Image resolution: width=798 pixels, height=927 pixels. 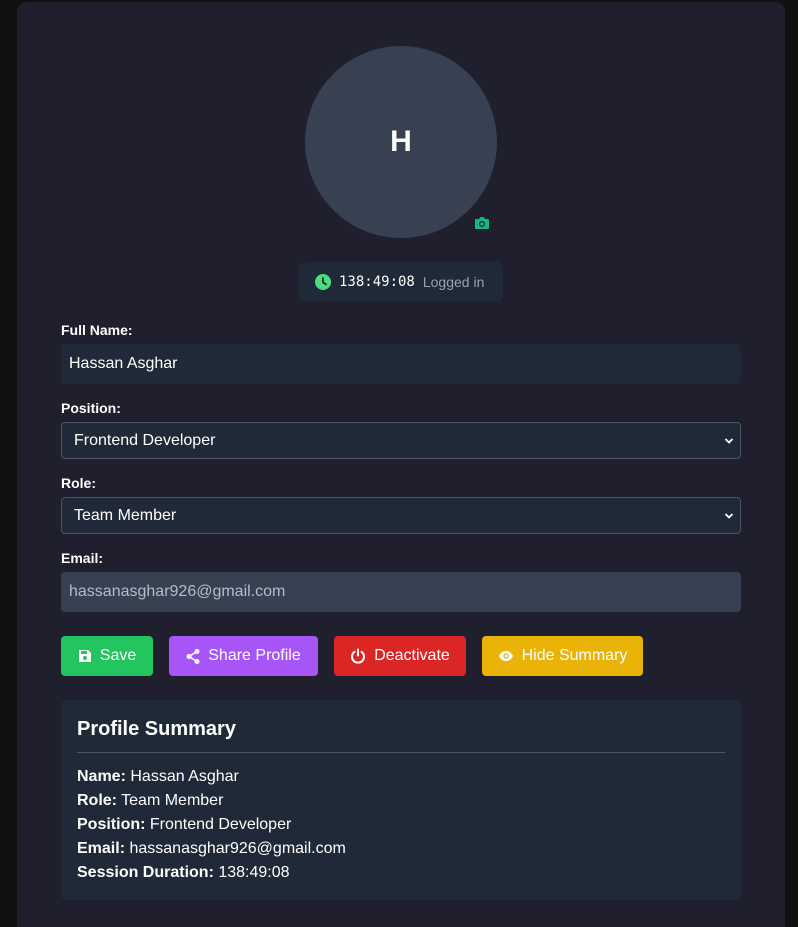 I want to click on deactivate-label: Deactivate, so click(x=412, y=655).